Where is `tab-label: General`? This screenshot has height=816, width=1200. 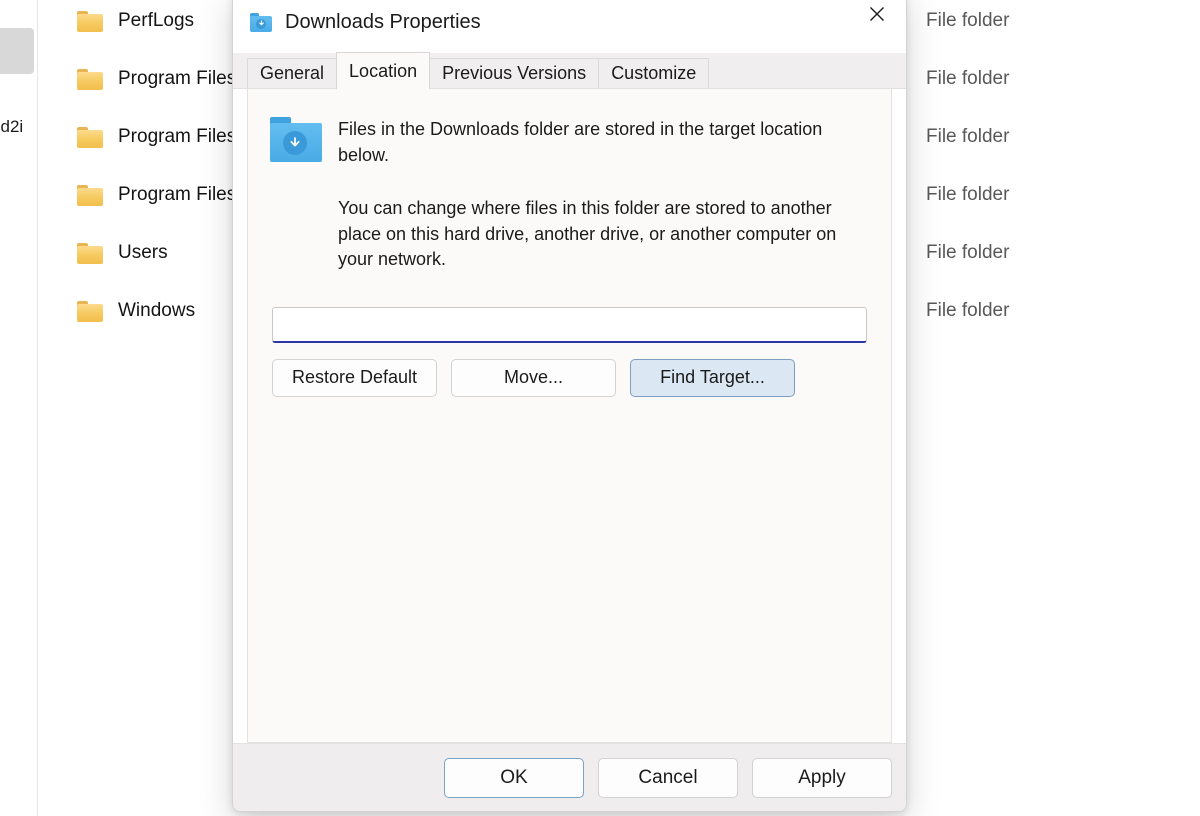
tab-label: General is located at coordinates (292, 73).